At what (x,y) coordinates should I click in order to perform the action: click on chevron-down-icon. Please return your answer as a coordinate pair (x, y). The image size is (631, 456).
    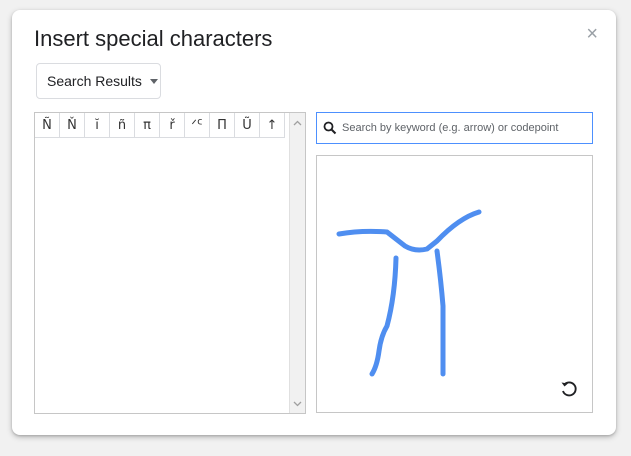
    Looking at the image, I should click on (153, 81).